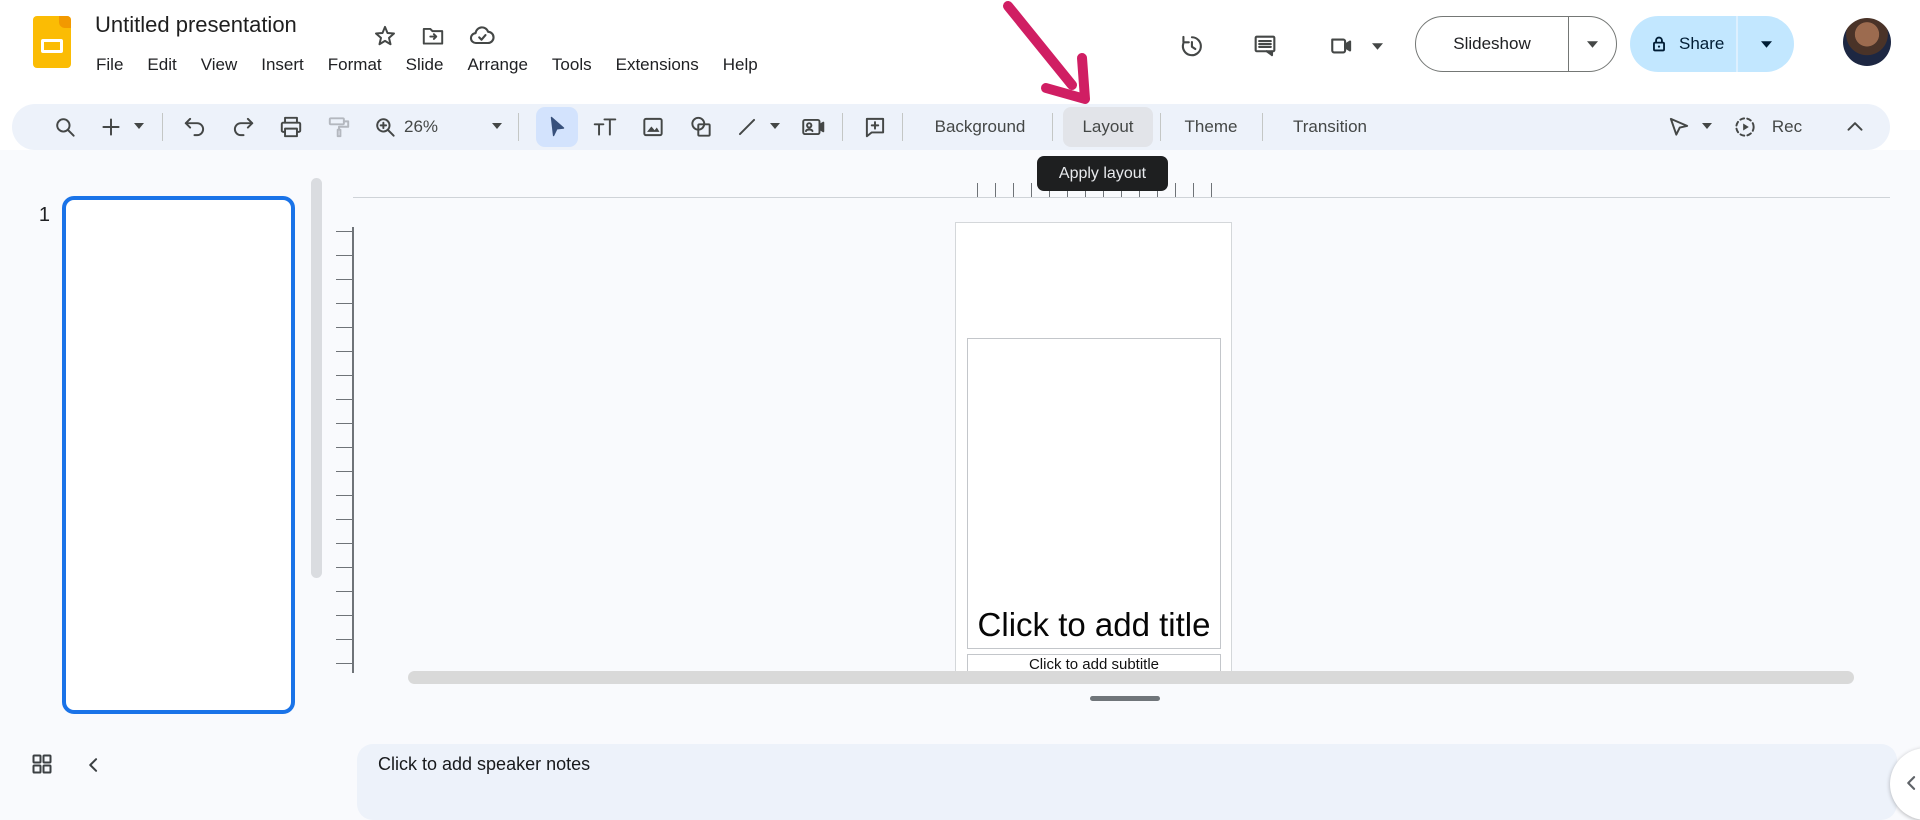  I want to click on menu-view: View, so click(219, 65).